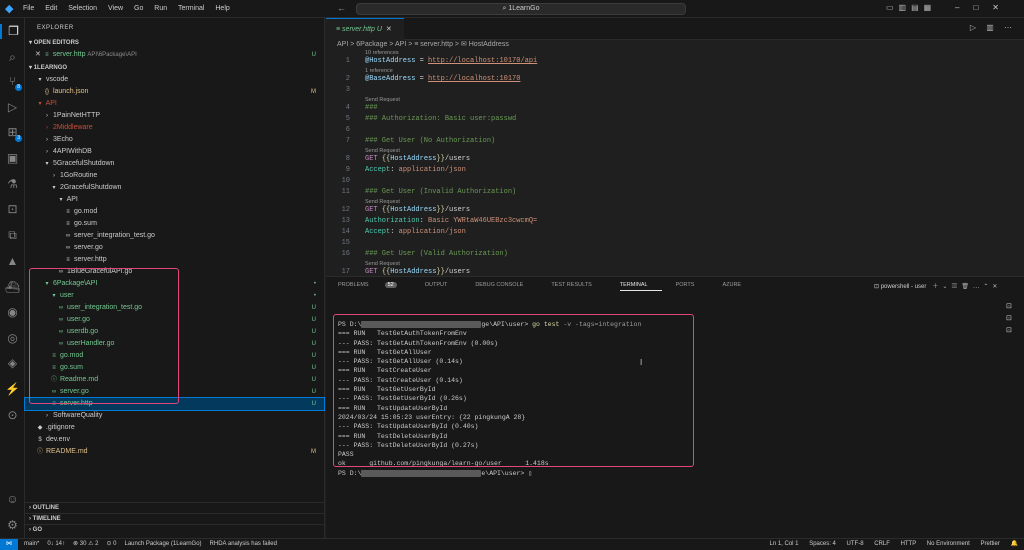 Image resolution: width=1024 pixels, height=550 pixels. I want to click on tab-server-http: ≡ server.http U ✕, so click(365, 29).